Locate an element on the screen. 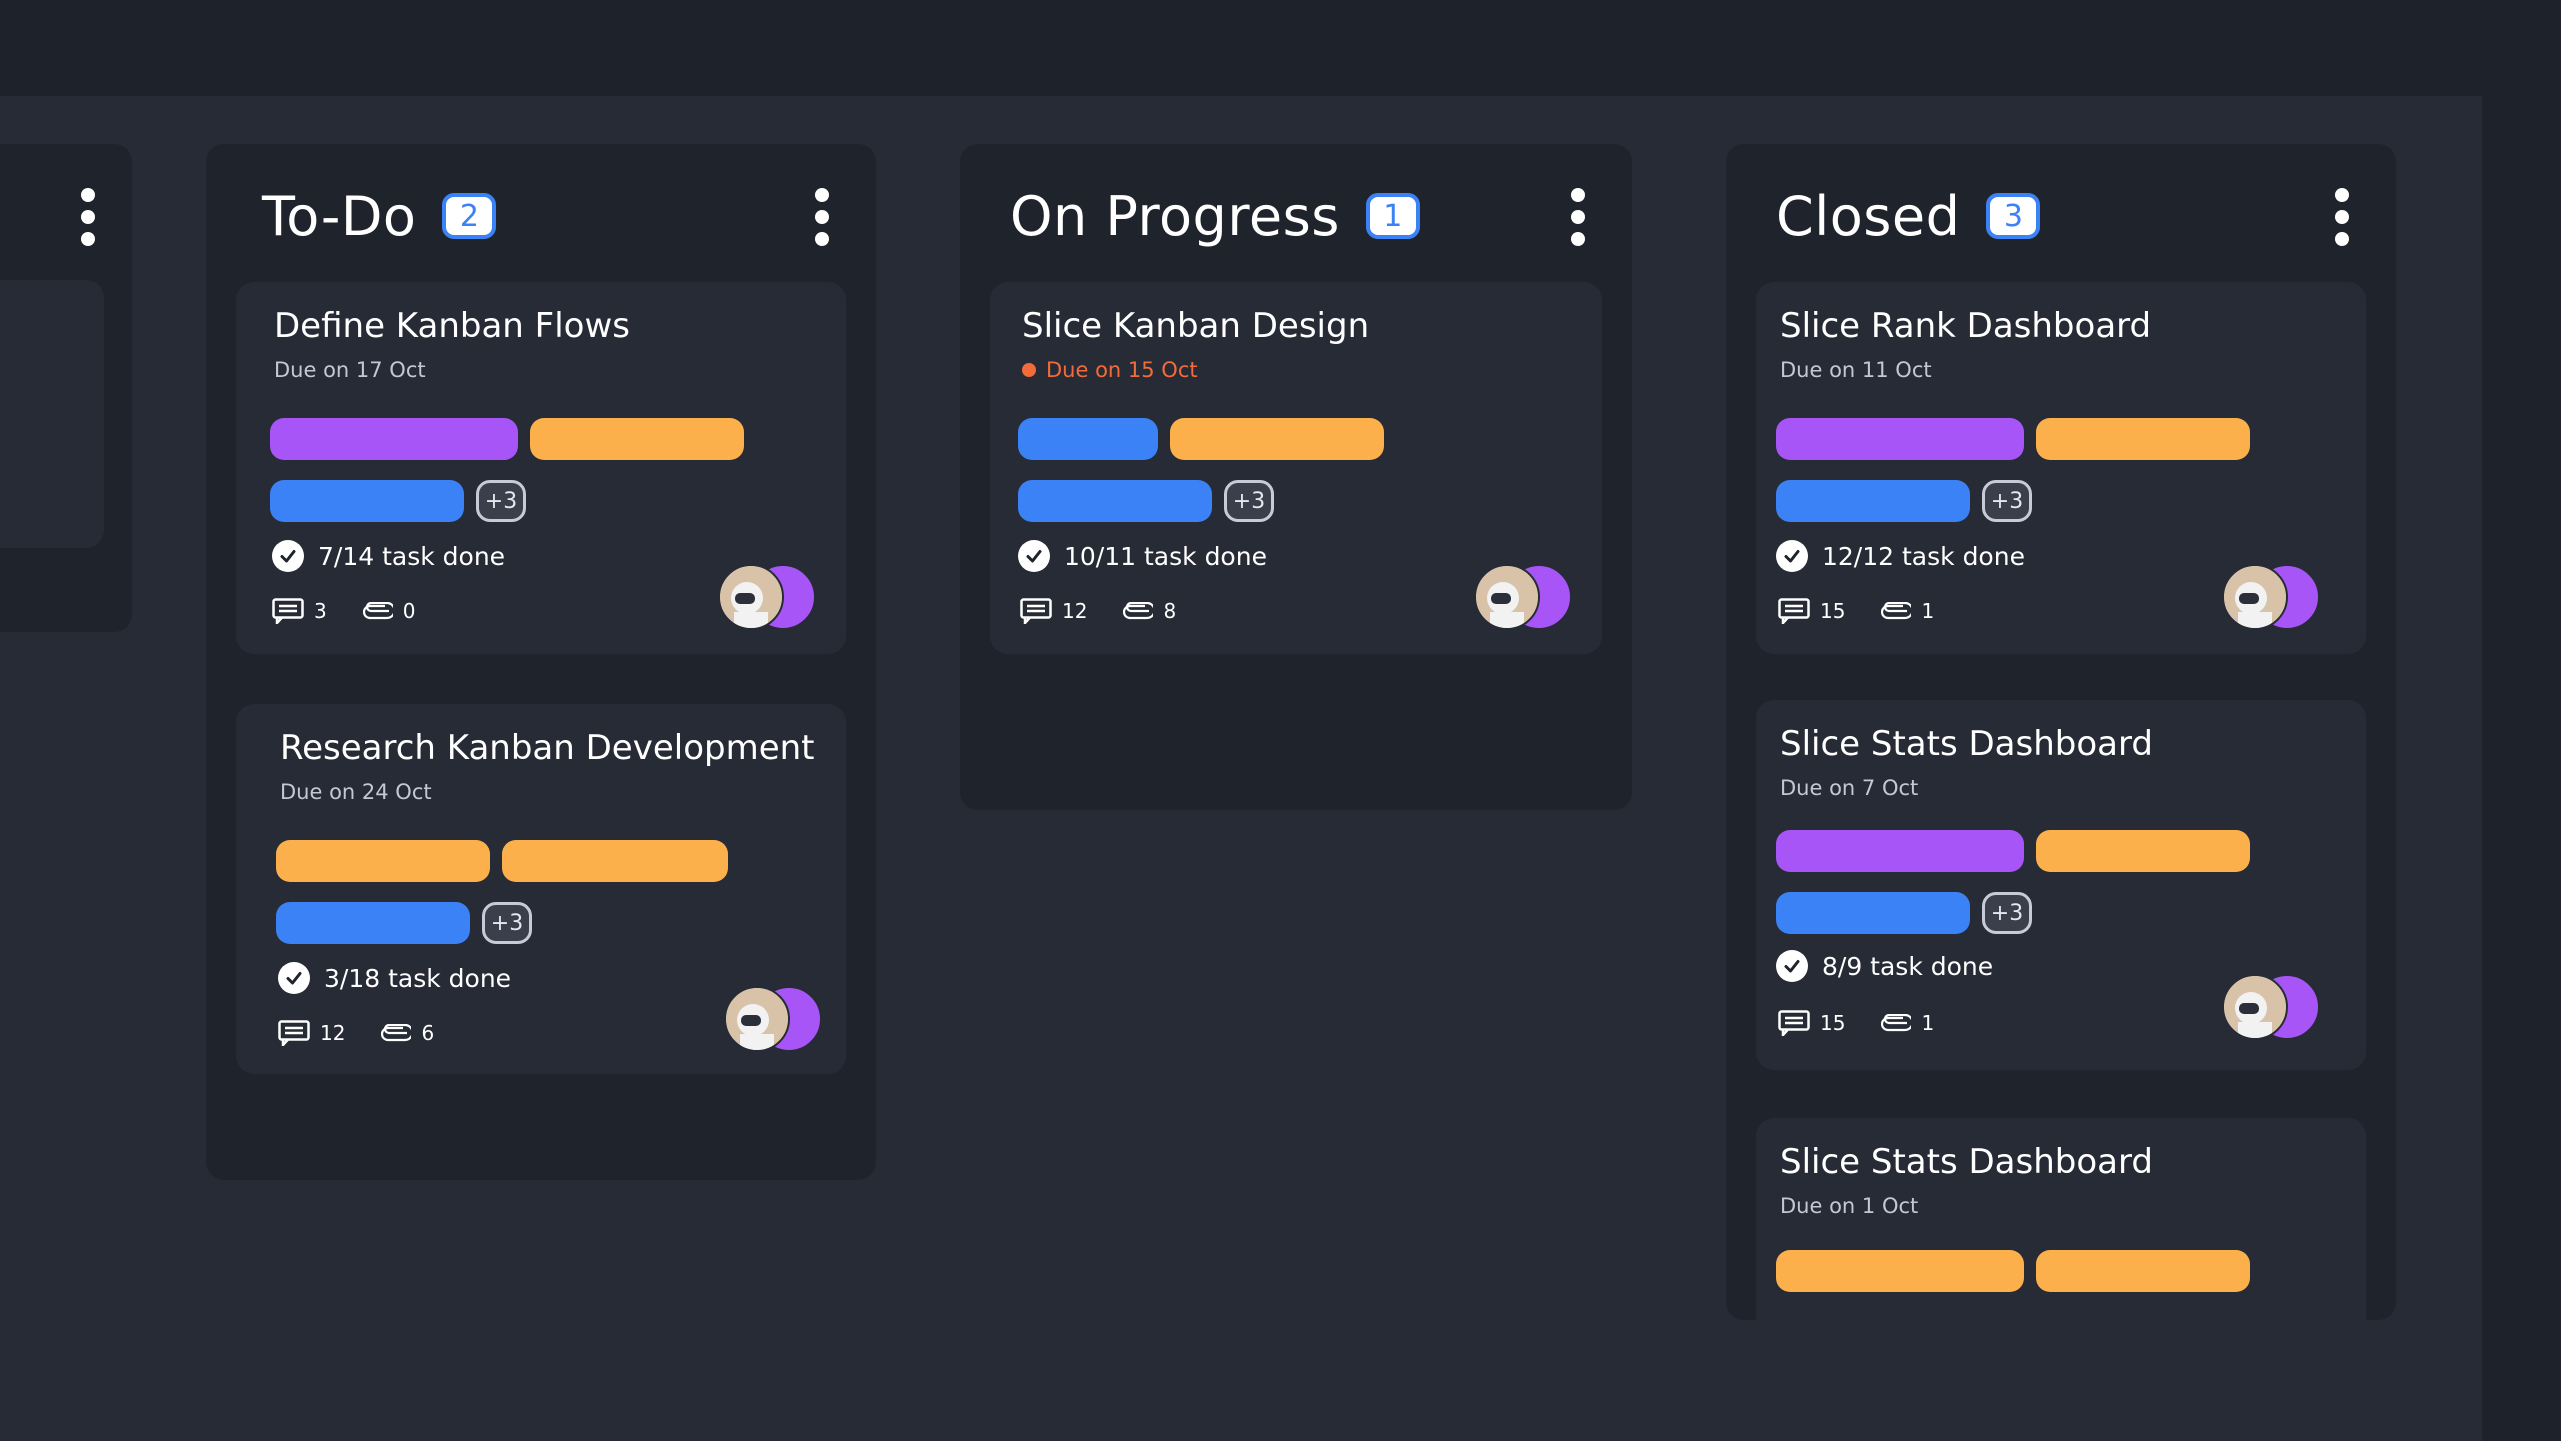 This screenshot has height=1441, width=2561. card-due-date: Due on 17 Oct is located at coordinates (350, 370).